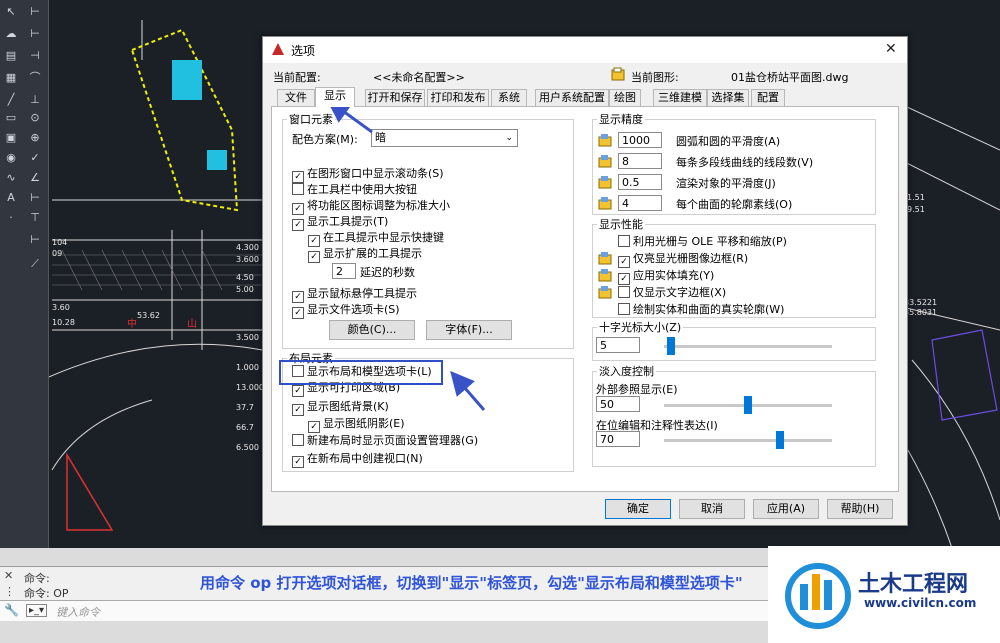  What do you see at coordinates (748, 346) in the screenshot?
I see `crosshair-slider-track` at bounding box center [748, 346].